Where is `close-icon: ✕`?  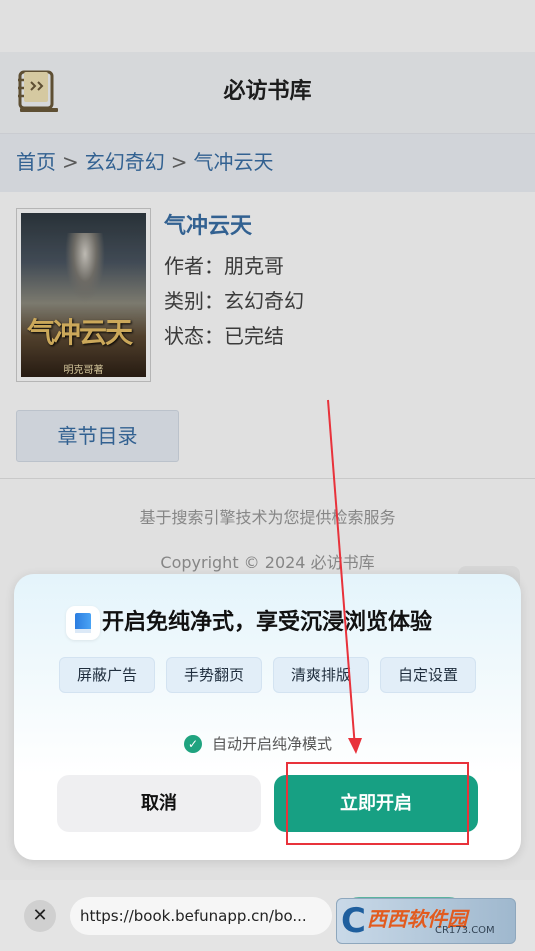 close-icon: ✕ is located at coordinates (40, 916).